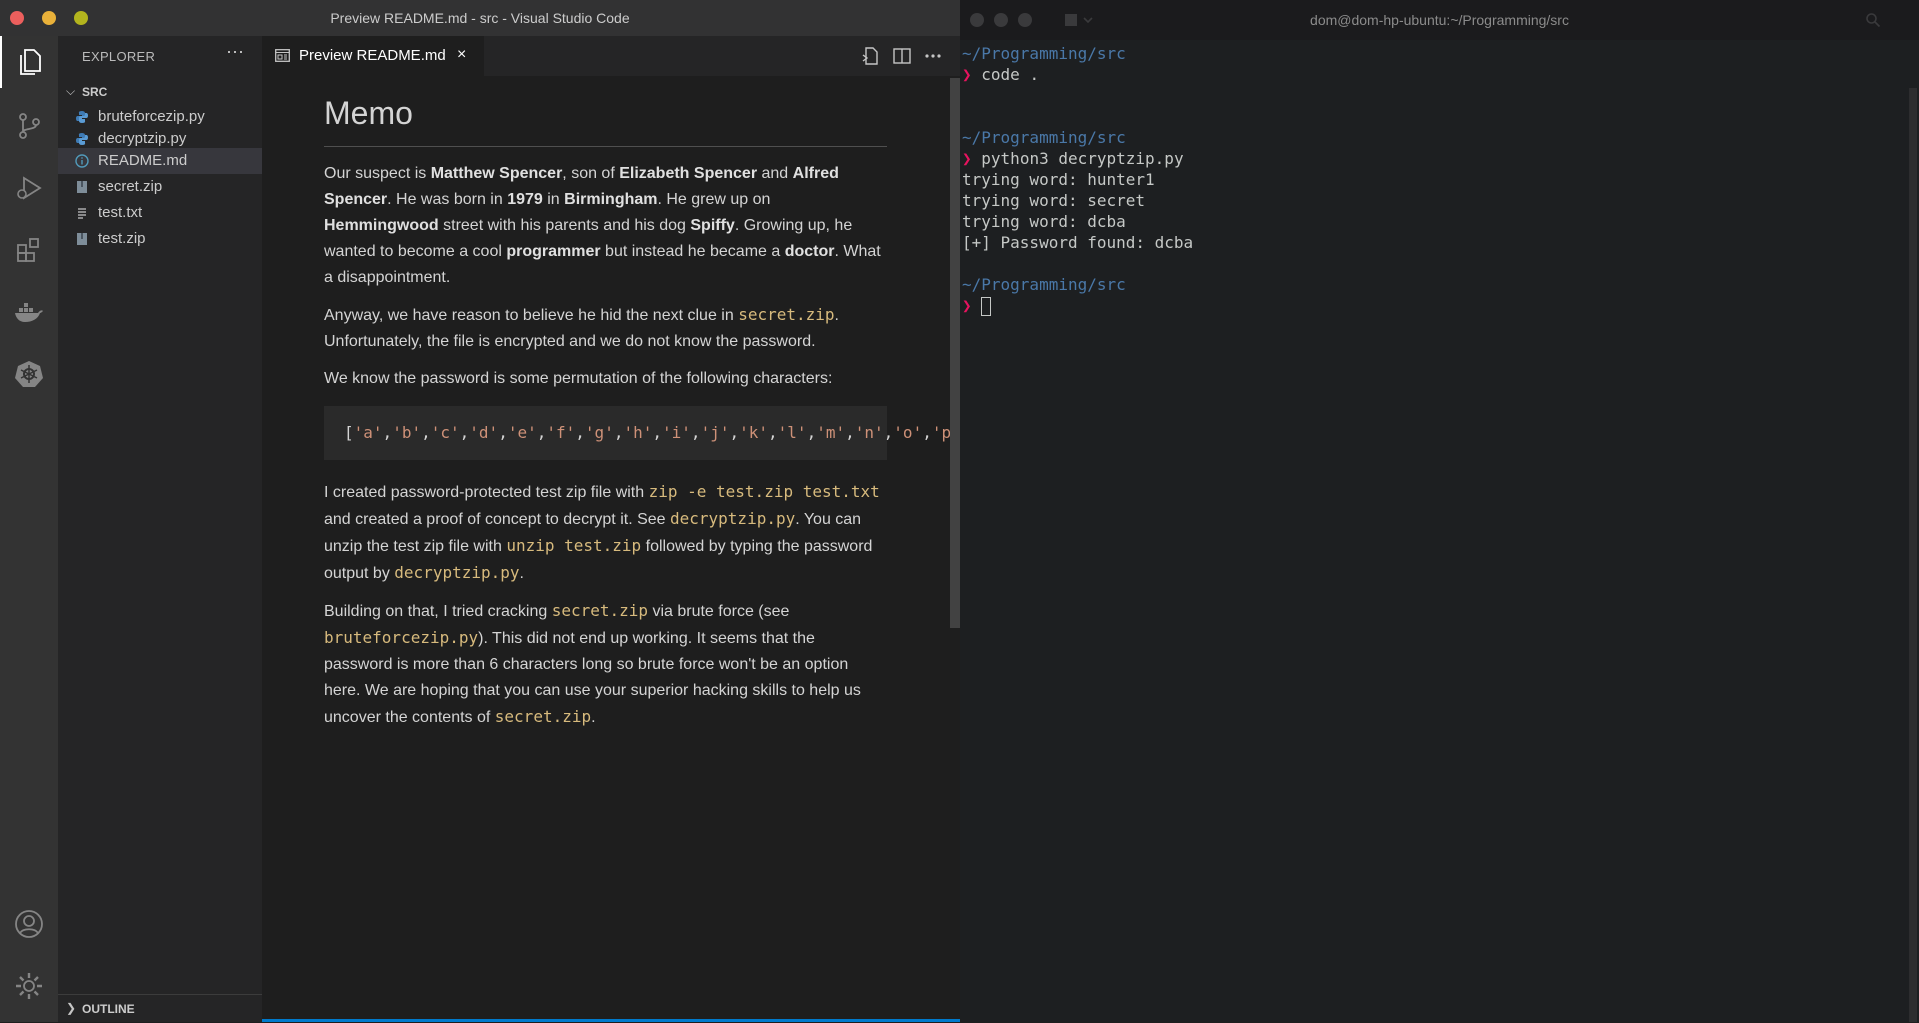 The height and width of the screenshot is (1023, 1919). I want to click on terminal-scrollbar, so click(1913, 555).